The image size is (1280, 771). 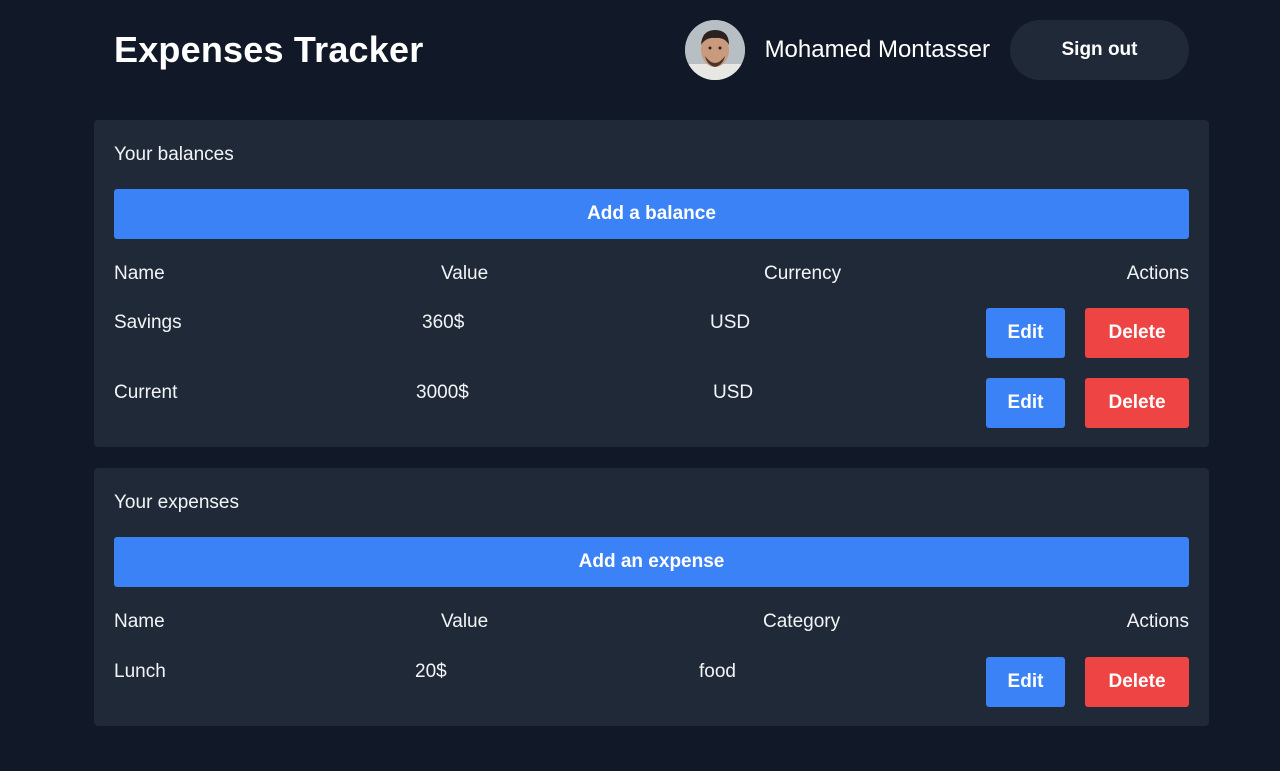 I want to click on app-title: Expenses Tracker, so click(x=269, y=49).